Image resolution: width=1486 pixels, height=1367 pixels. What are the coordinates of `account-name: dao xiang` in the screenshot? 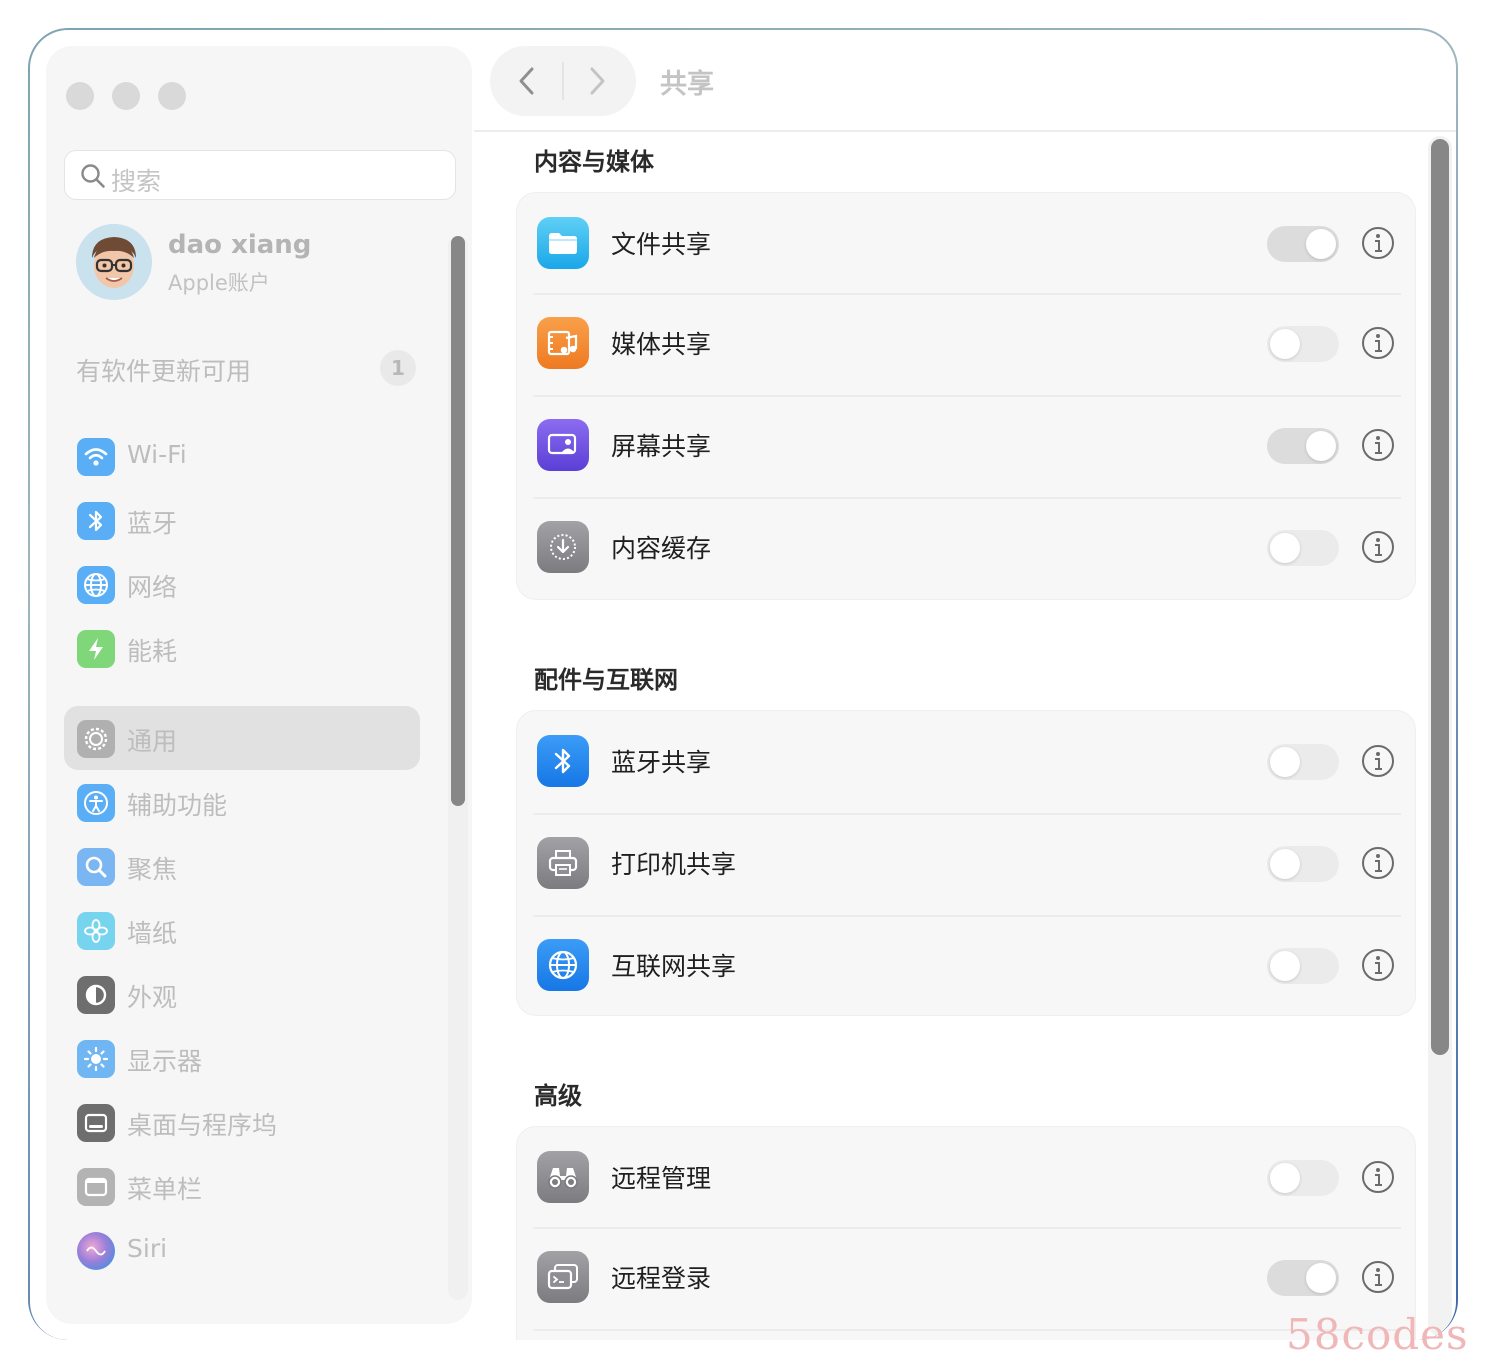 It's located at (240, 245).